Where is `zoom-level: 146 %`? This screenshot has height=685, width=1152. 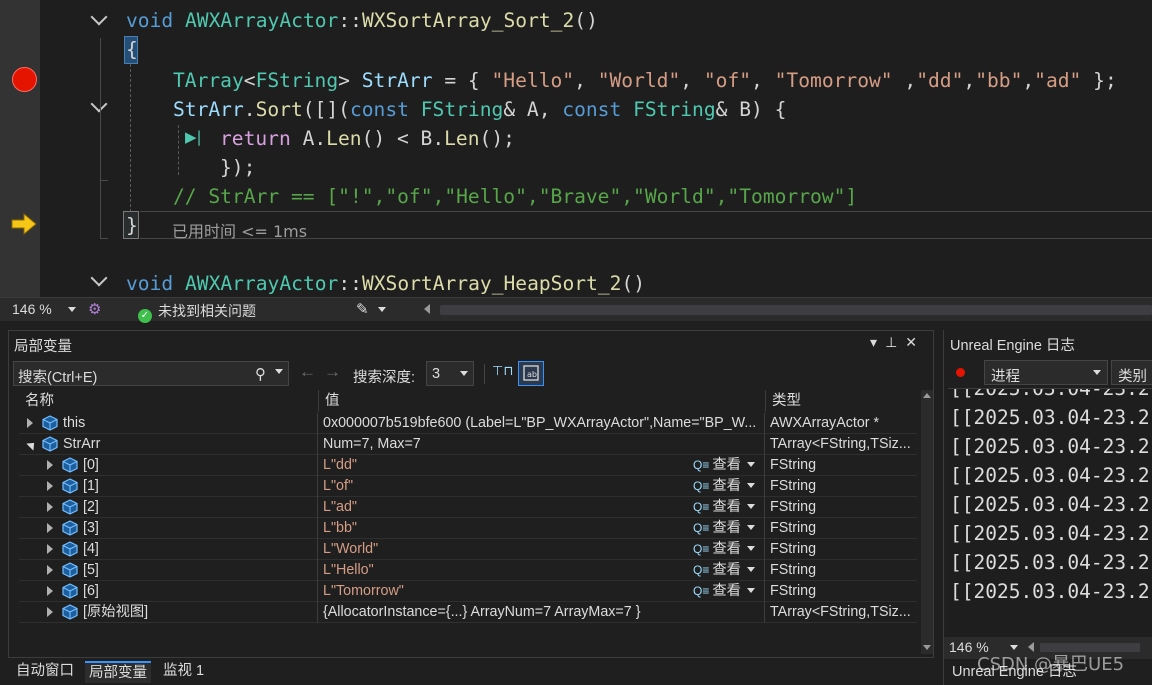 zoom-level: 146 % is located at coordinates (32, 309).